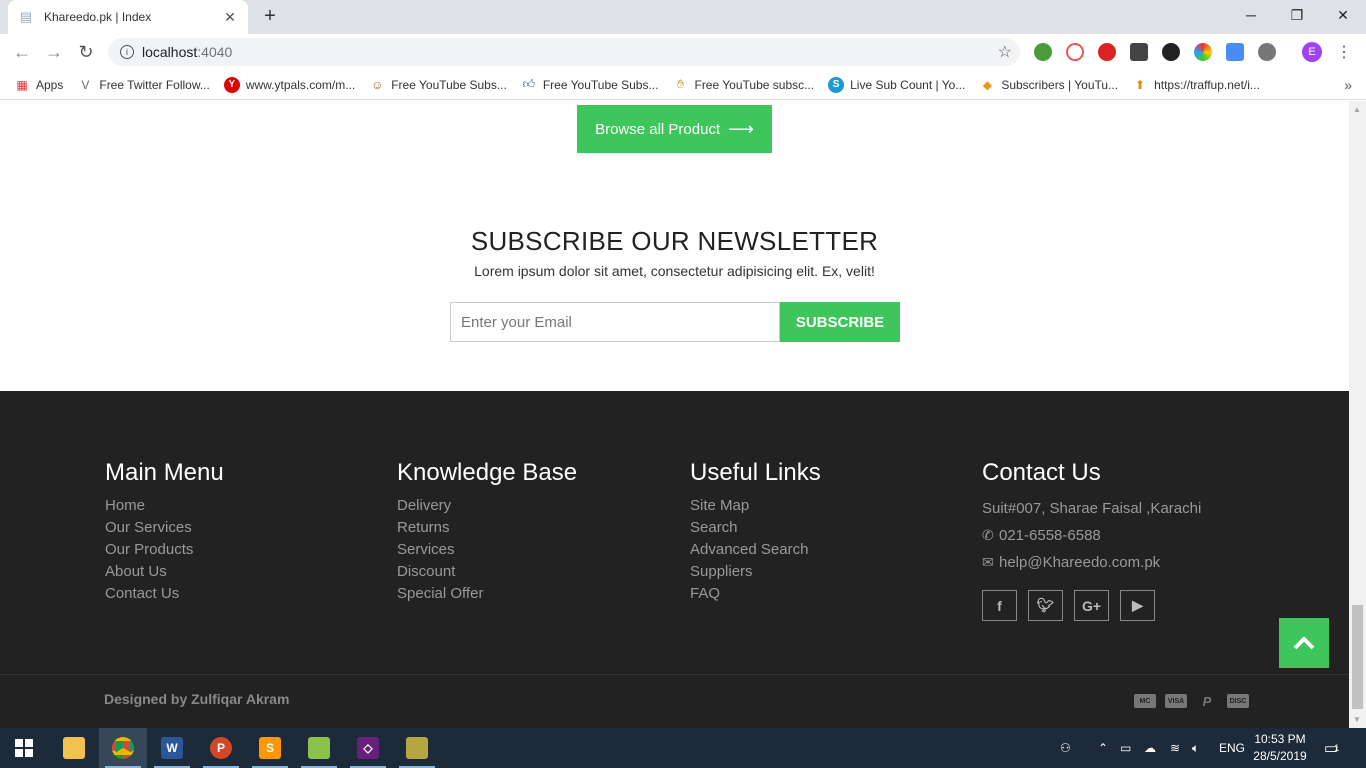 This screenshot has width=1366, height=768. What do you see at coordinates (270, 16) in the screenshot?
I see `new-tab-button: +` at bounding box center [270, 16].